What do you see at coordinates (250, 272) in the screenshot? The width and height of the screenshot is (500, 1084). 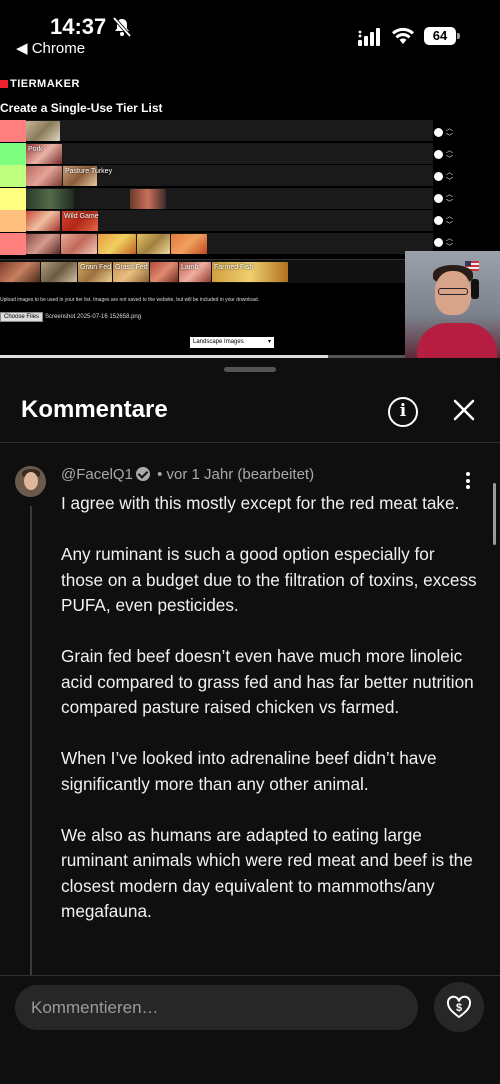 I see `food-image: Farmed Fish` at bounding box center [250, 272].